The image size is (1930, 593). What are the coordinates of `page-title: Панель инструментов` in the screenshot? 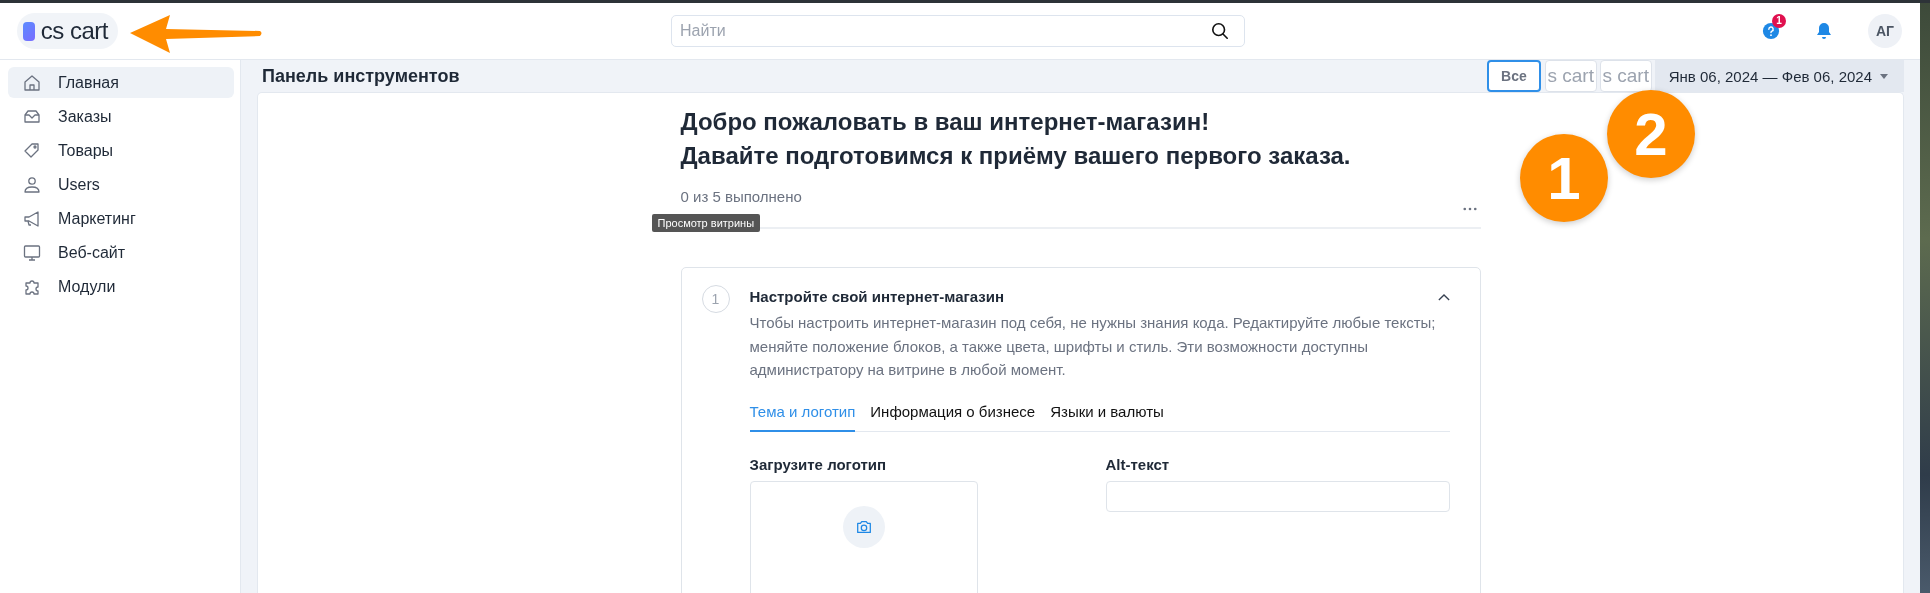 It's located at (361, 76).